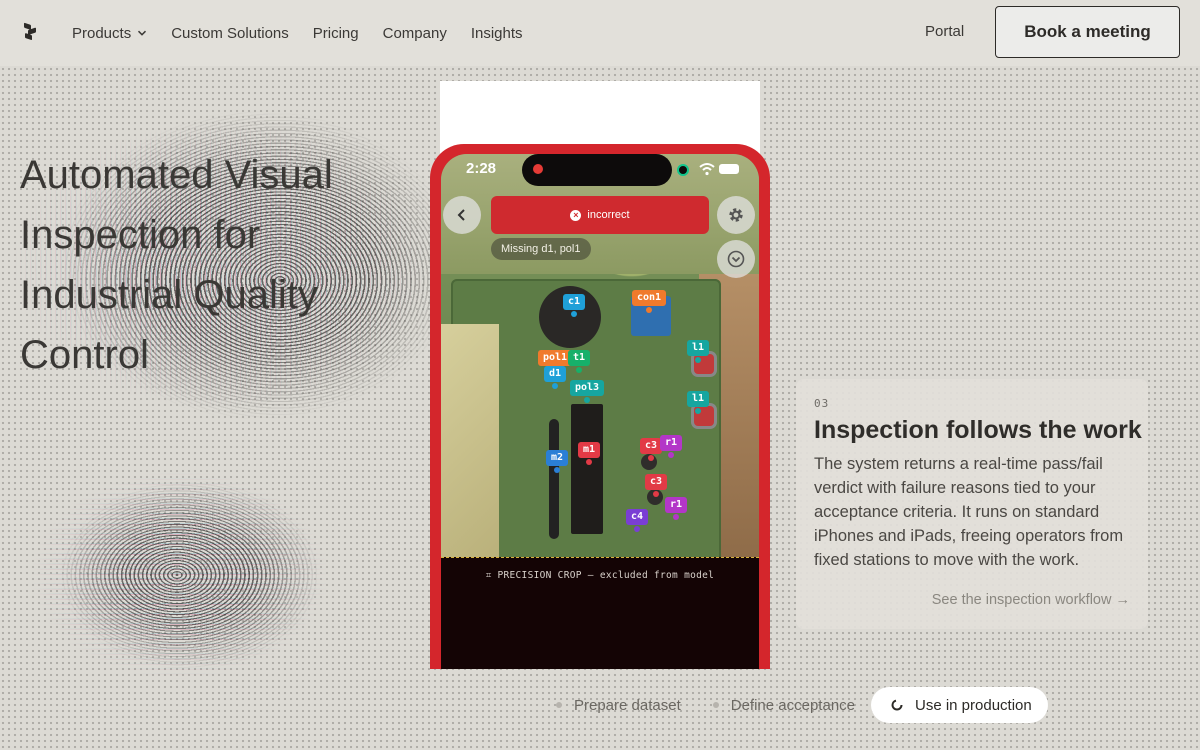 The height and width of the screenshot is (750, 1200). I want to click on chevron-left-icon, so click(461, 215).